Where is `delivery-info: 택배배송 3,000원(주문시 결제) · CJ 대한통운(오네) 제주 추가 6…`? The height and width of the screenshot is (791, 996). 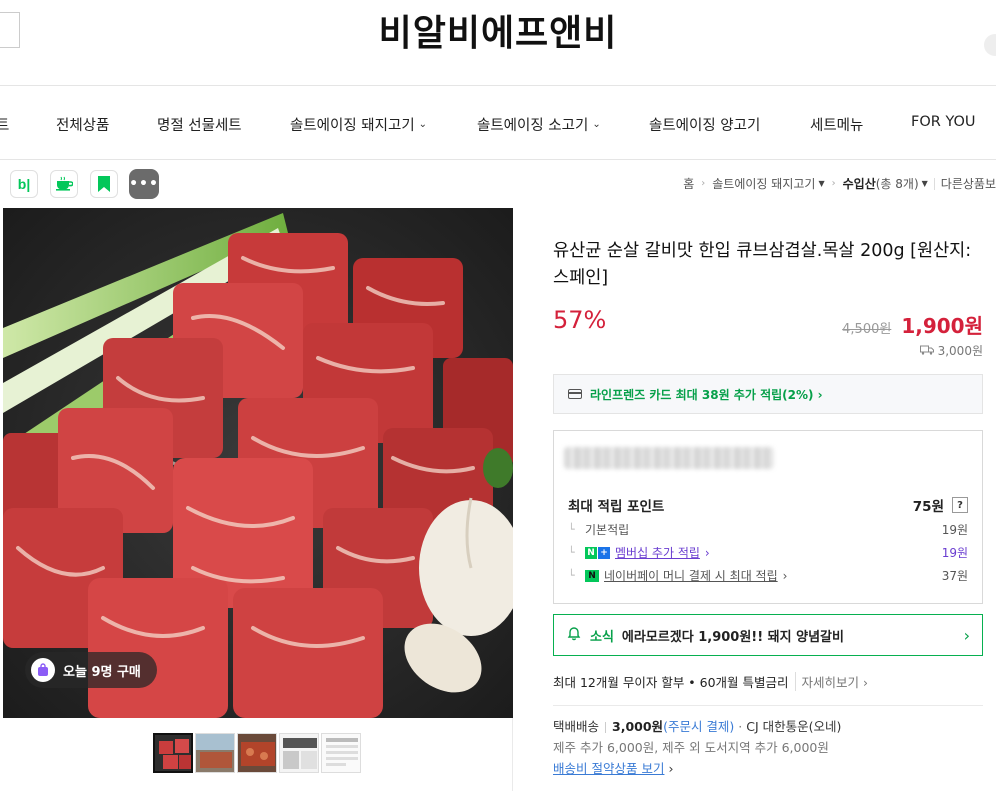
delivery-info: 택배배송 3,000원(주문시 결제) · CJ 대한통운(오네) 제주 추가 6… is located at coordinates (768, 747).